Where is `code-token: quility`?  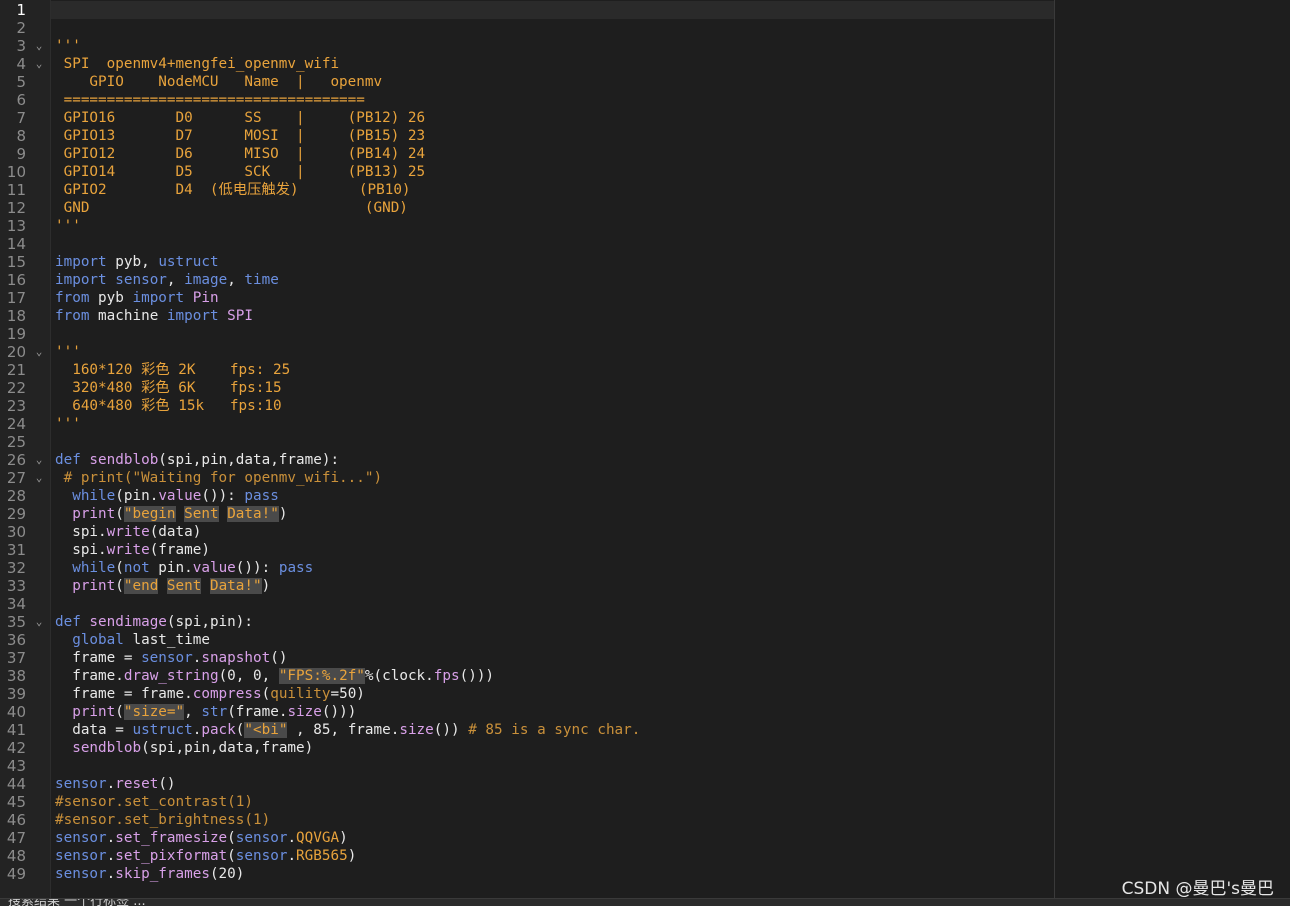 code-token: quility is located at coordinates (300, 694).